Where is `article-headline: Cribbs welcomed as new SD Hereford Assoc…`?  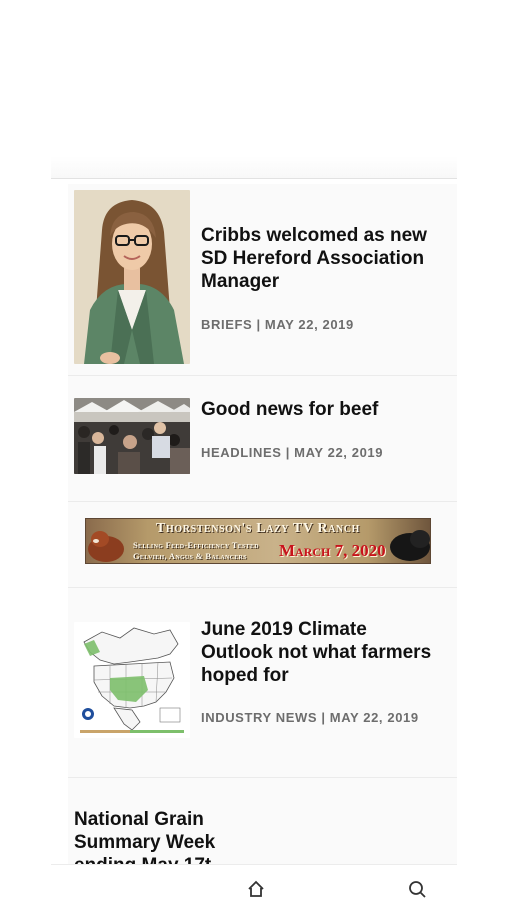
article-headline: Cribbs welcomed as new SD Hereford Assoc… is located at coordinates (321, 258).